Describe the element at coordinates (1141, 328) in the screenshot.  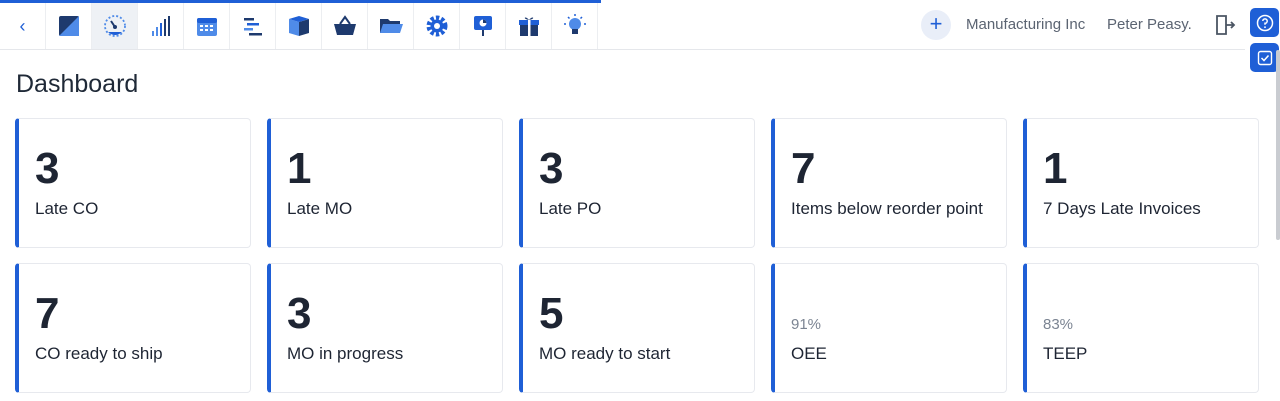
I see `kpi-card-teep: 83% TEEP` at that location.